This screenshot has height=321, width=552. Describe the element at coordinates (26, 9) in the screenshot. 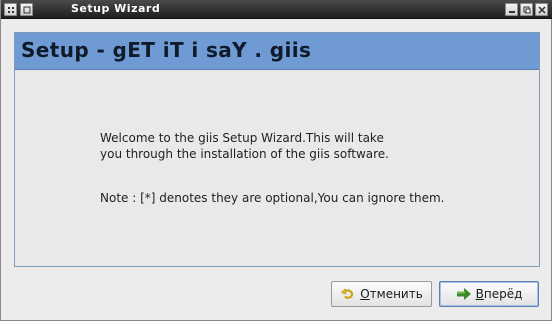

I see `shade-window-icon` at that location.